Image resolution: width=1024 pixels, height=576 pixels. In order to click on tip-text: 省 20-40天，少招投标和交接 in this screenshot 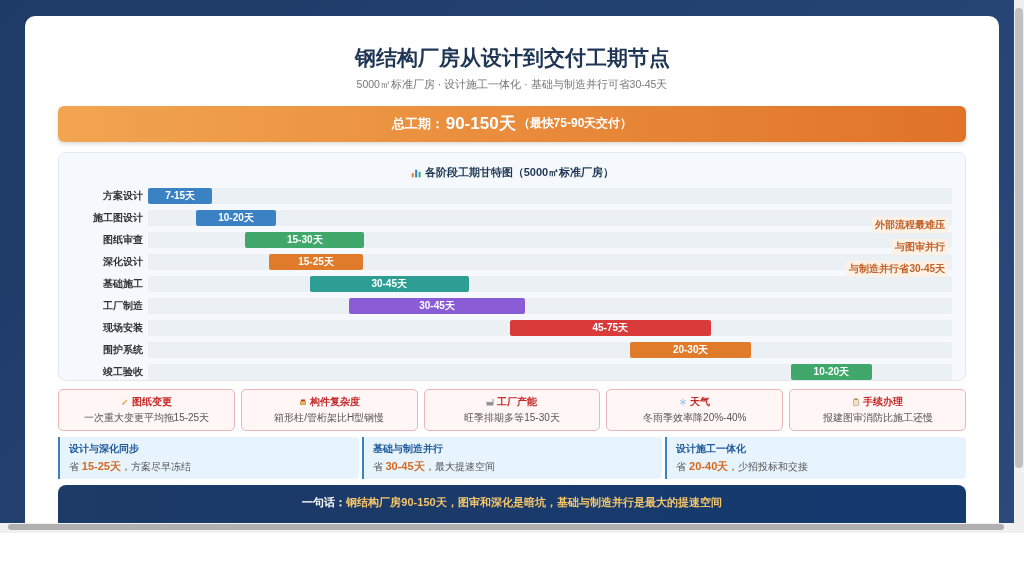, I will do `click(743, 466)`.